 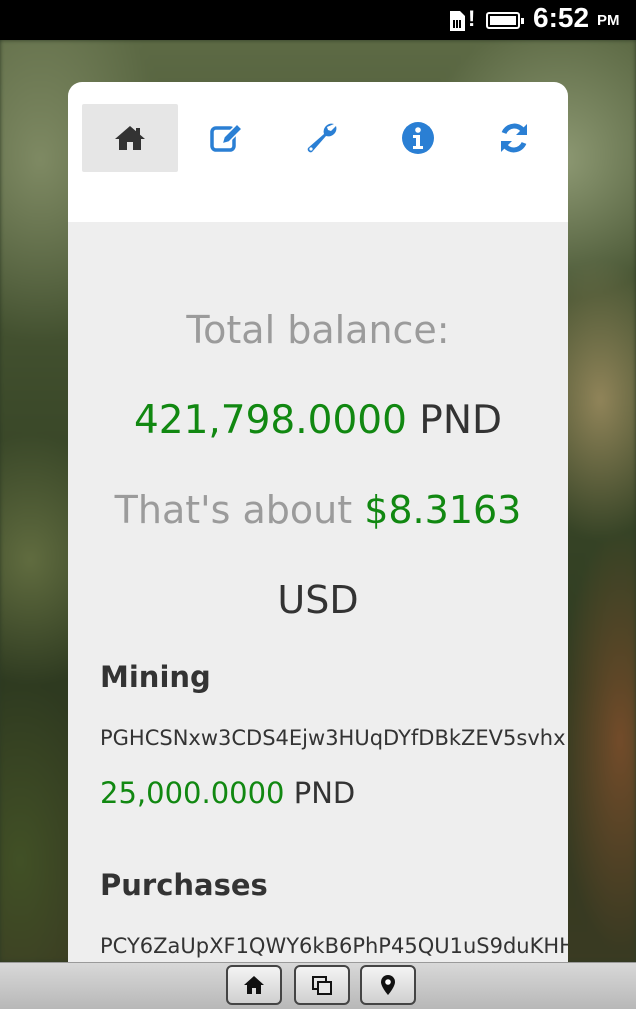 I want to click on account-amount-unit: PND, so click(x=324, y=793).